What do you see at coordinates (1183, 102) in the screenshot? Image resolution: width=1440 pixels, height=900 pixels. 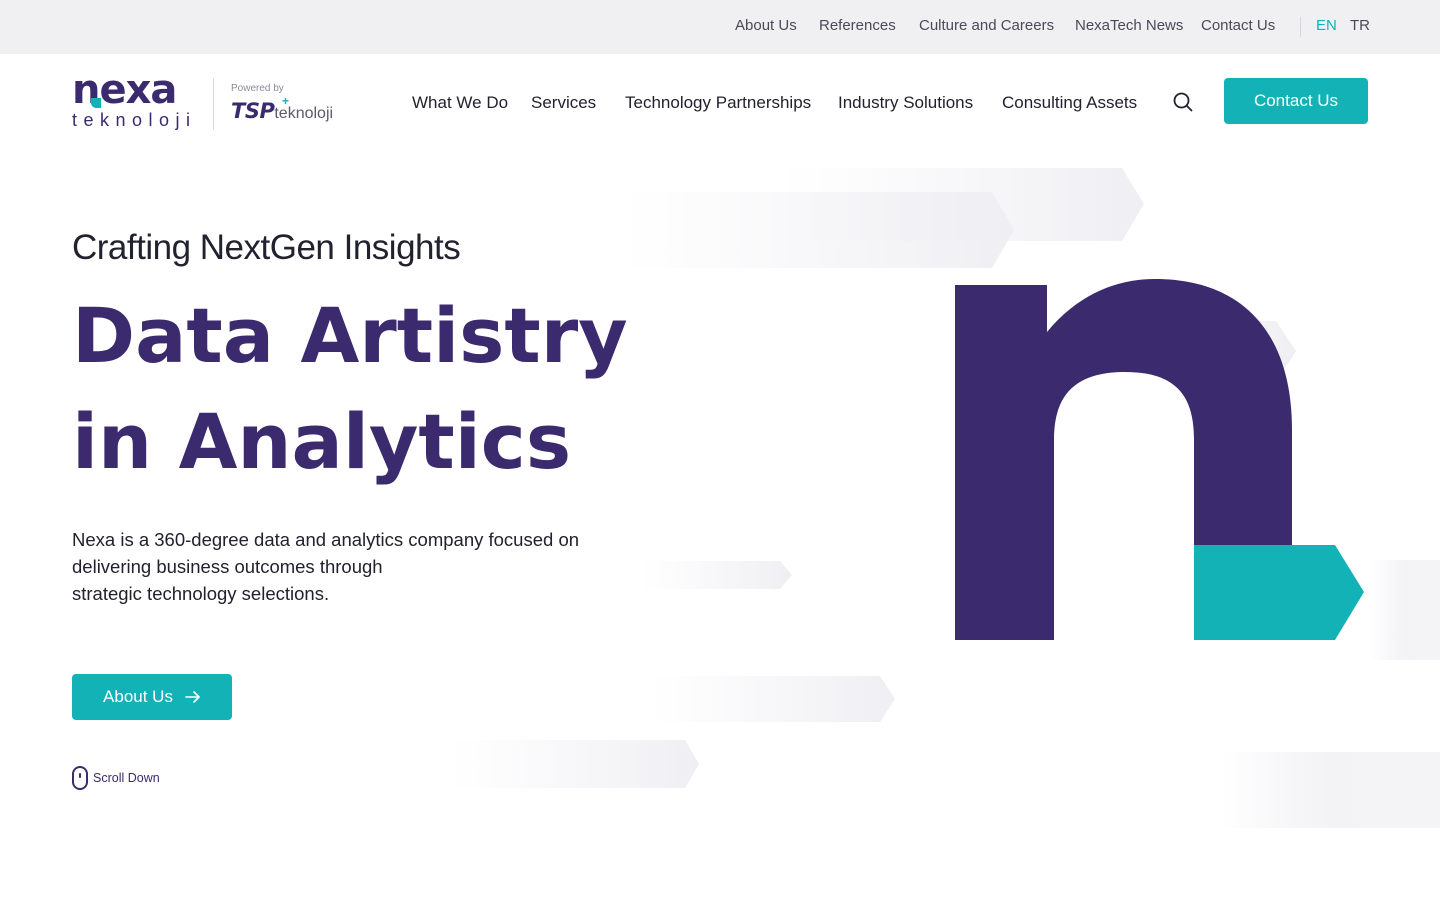 I see `search-icon` at bounding box center [1183, 102].